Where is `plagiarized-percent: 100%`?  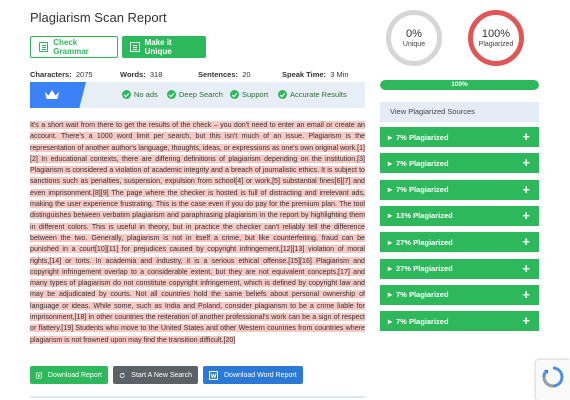 plagiarized-percent: 100% is located at coordinates (496, 34).